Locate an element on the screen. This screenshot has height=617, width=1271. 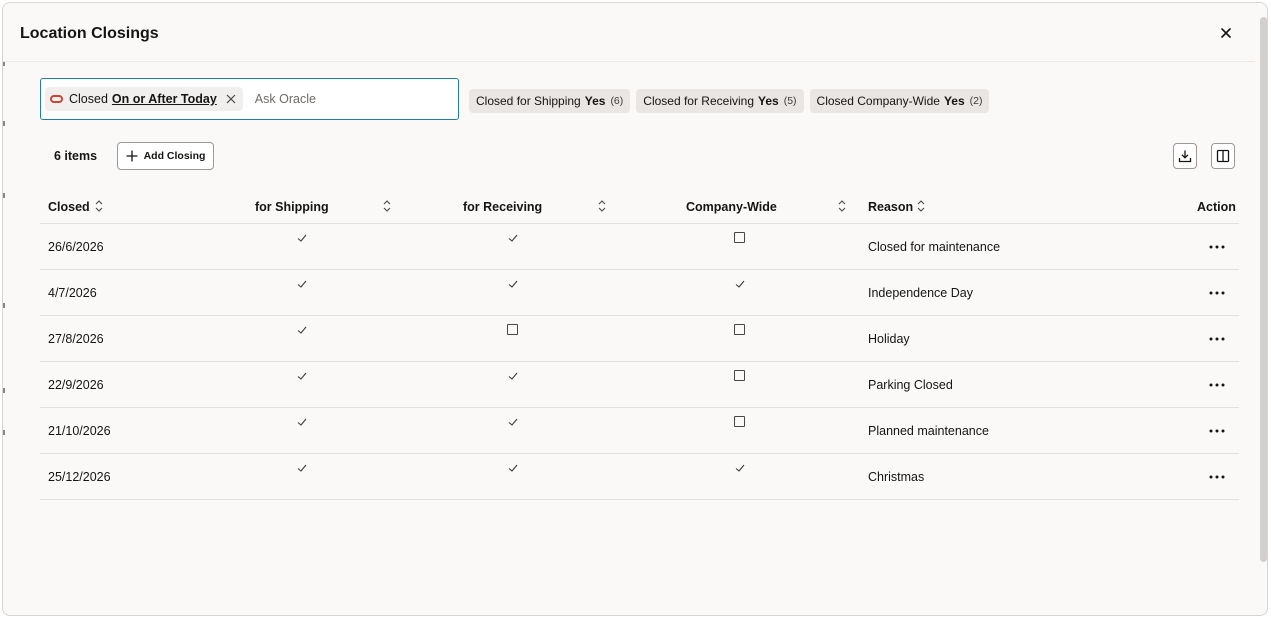
reason-cell: Christmas is located at coordinates (896, 477).